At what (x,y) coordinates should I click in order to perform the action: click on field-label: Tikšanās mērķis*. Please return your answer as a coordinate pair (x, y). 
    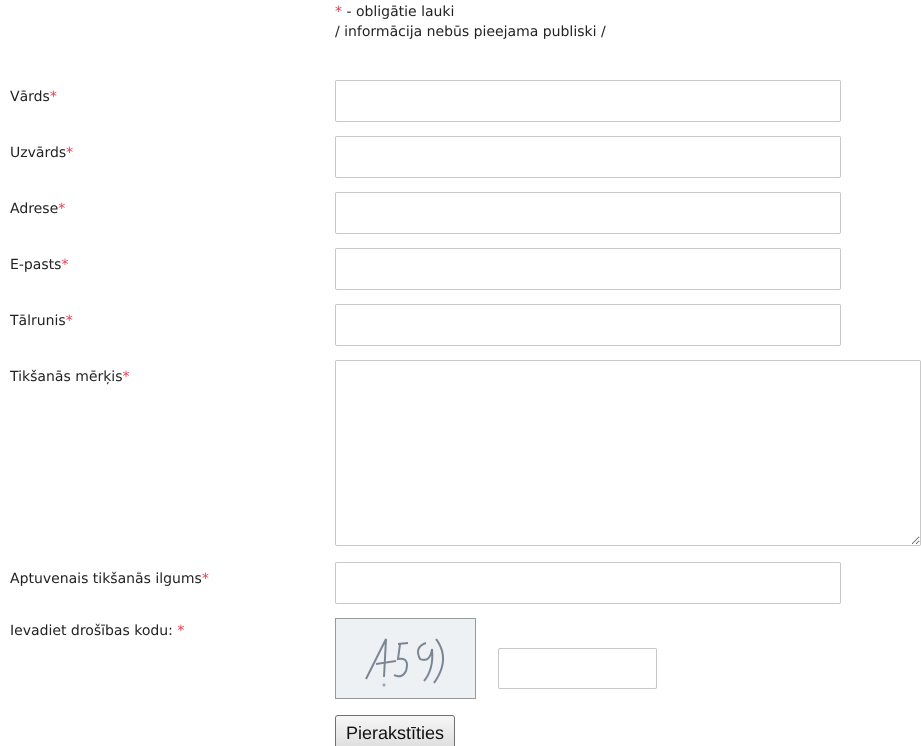
    Looking at the image, I should click on (70, 377).